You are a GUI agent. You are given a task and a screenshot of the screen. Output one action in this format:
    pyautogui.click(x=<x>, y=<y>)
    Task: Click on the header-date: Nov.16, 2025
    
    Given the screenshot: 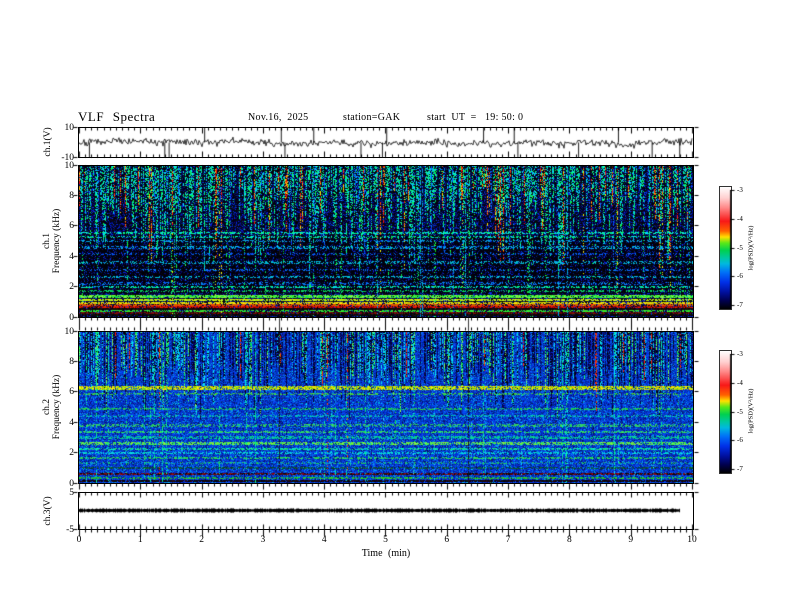 What is the action you would take?
    pyautogui.click(x=278, y=117)
    